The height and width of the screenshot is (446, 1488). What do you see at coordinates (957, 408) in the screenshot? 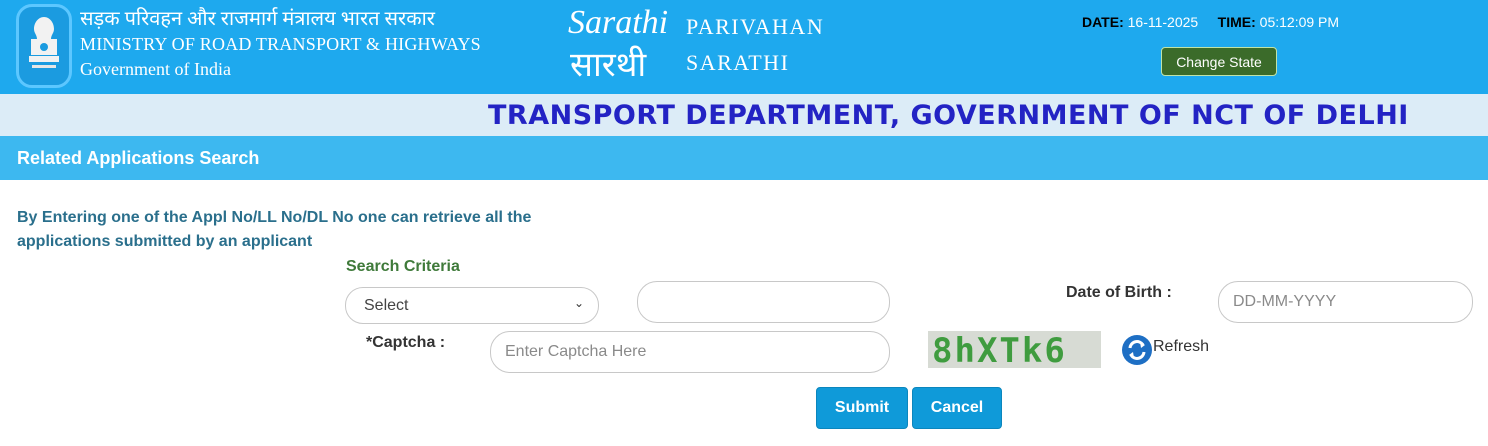
I see `cancel-button: Cancel` at bounding box center [957, 408].